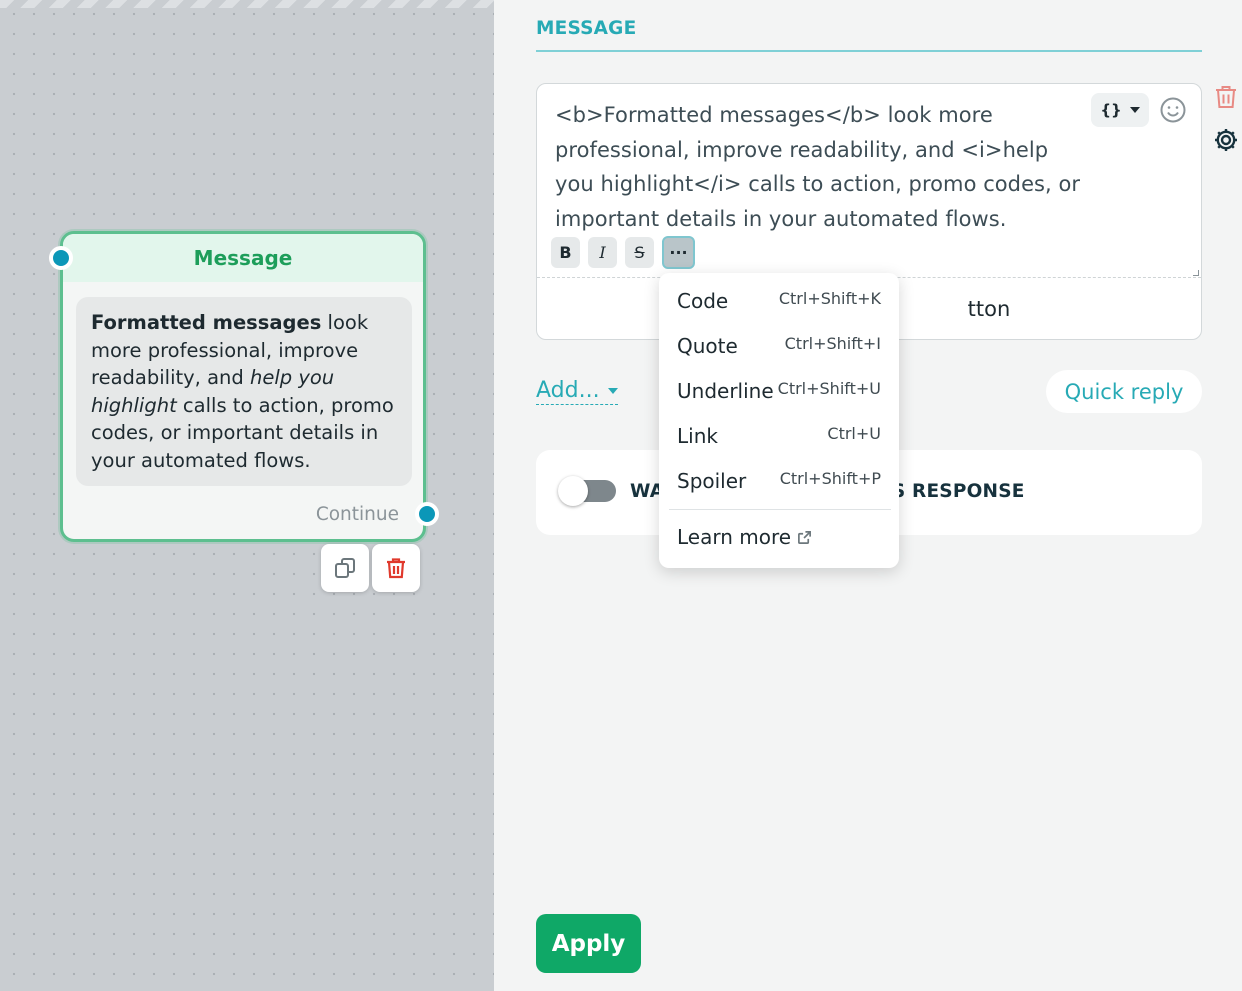  I want to click on add-button-label: tton, so click(989, 309).